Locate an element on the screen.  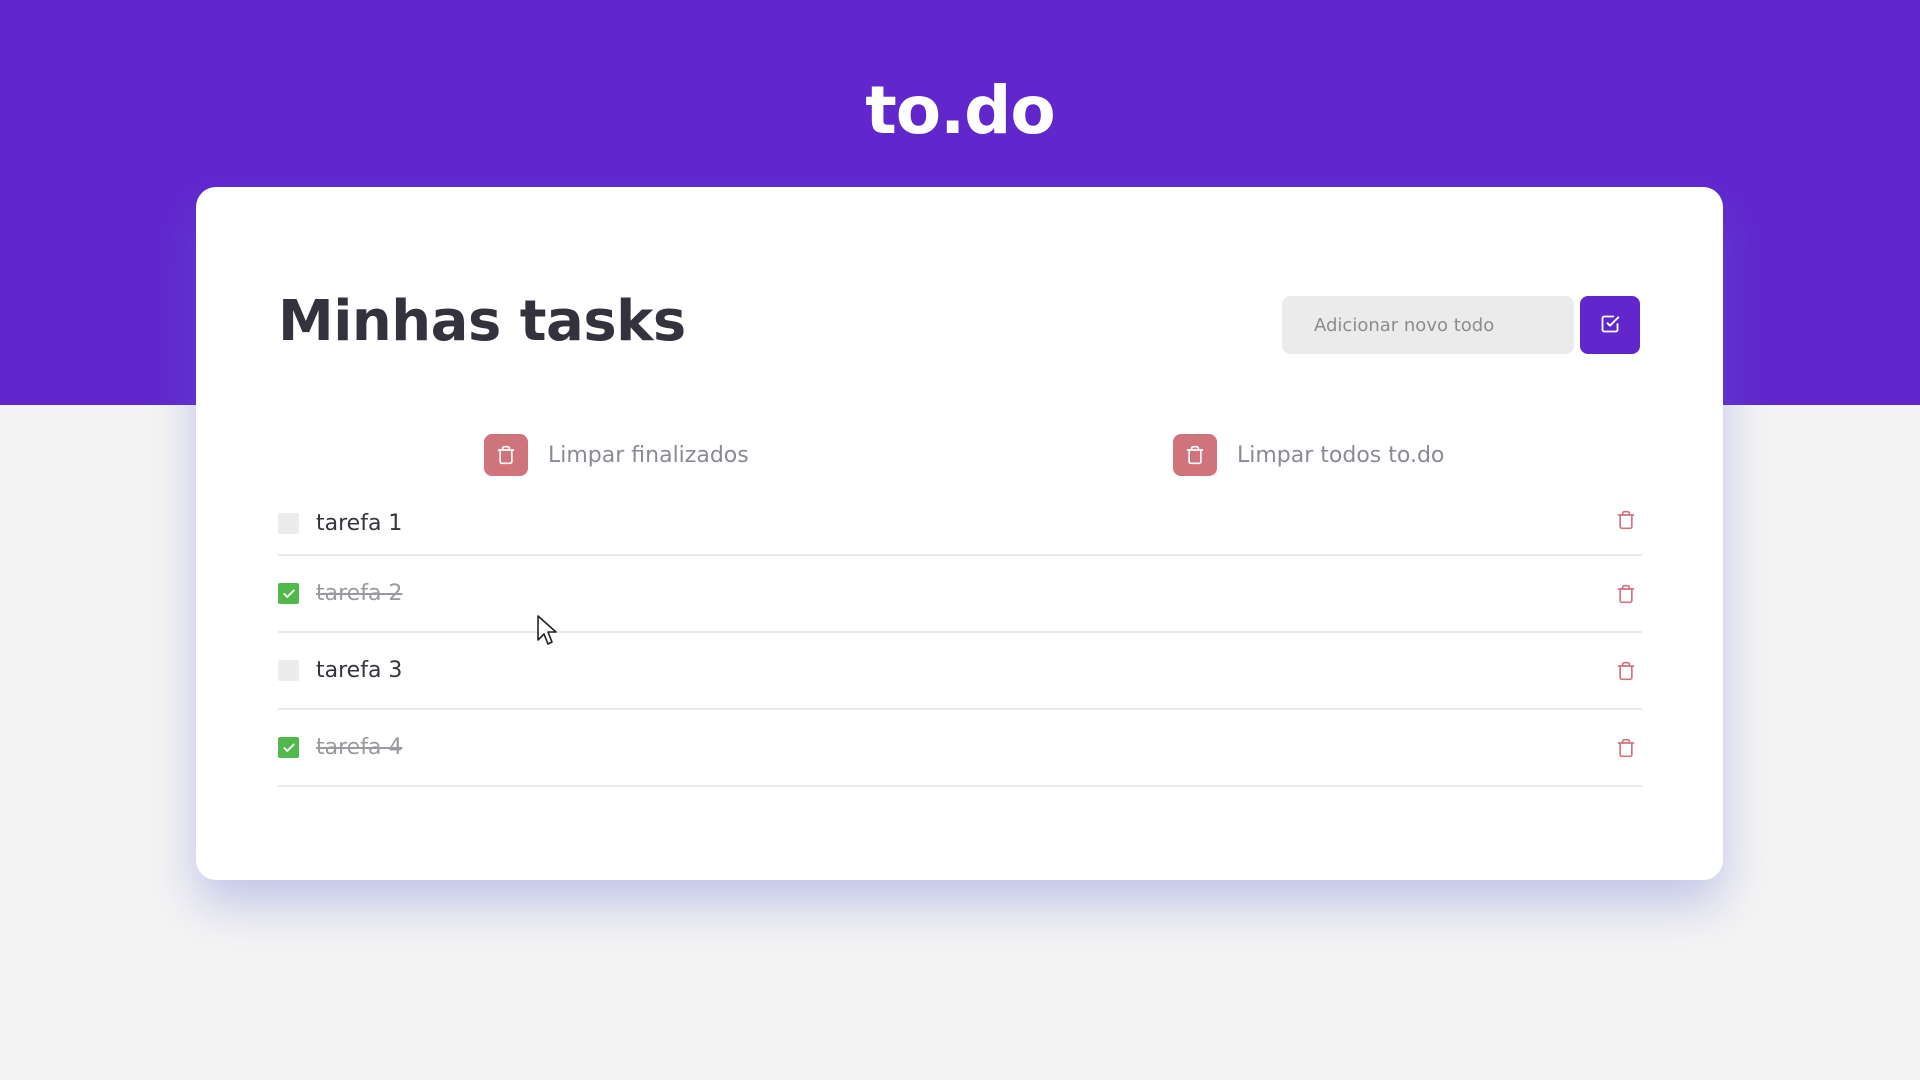
task-item: tarefa 3 is located at coordinates (960, 671).